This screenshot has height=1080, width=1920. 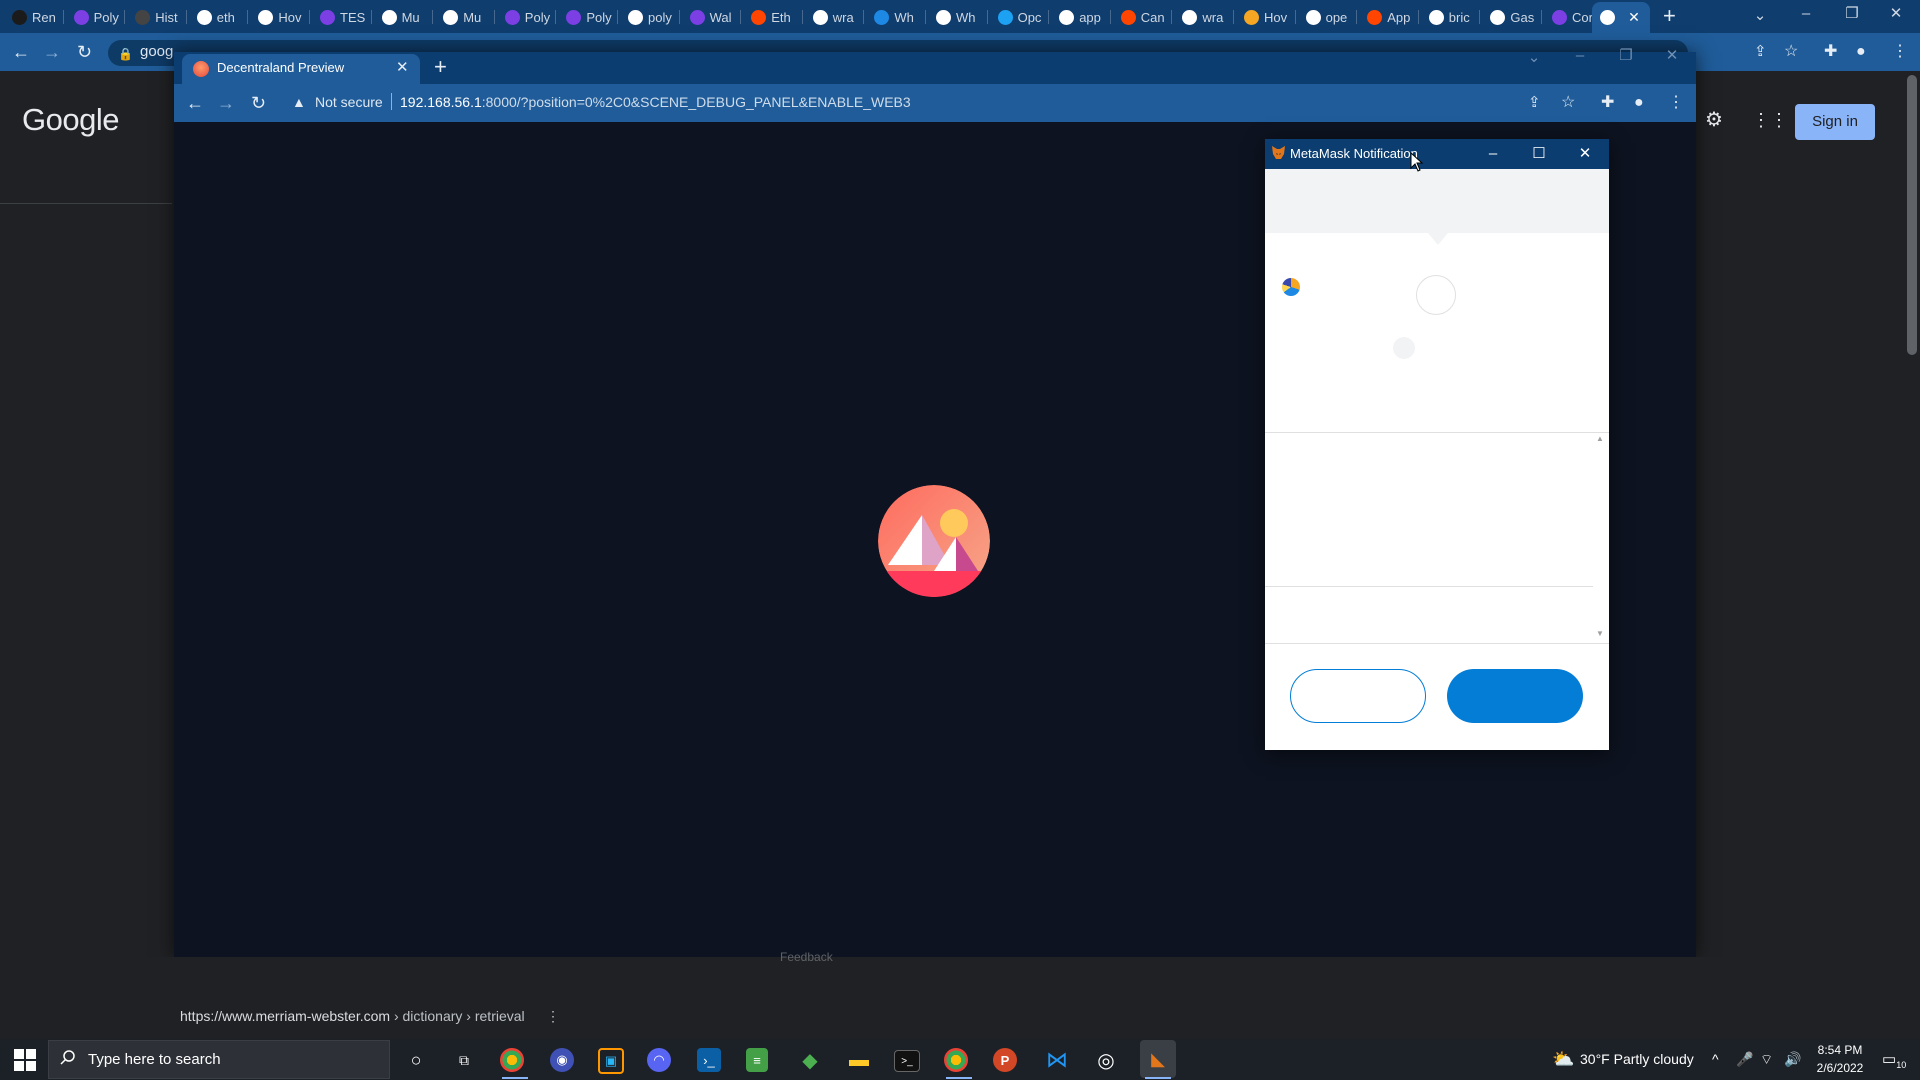 I want to click on terminal-app-icon: >_, so click(x=907, y=1061).